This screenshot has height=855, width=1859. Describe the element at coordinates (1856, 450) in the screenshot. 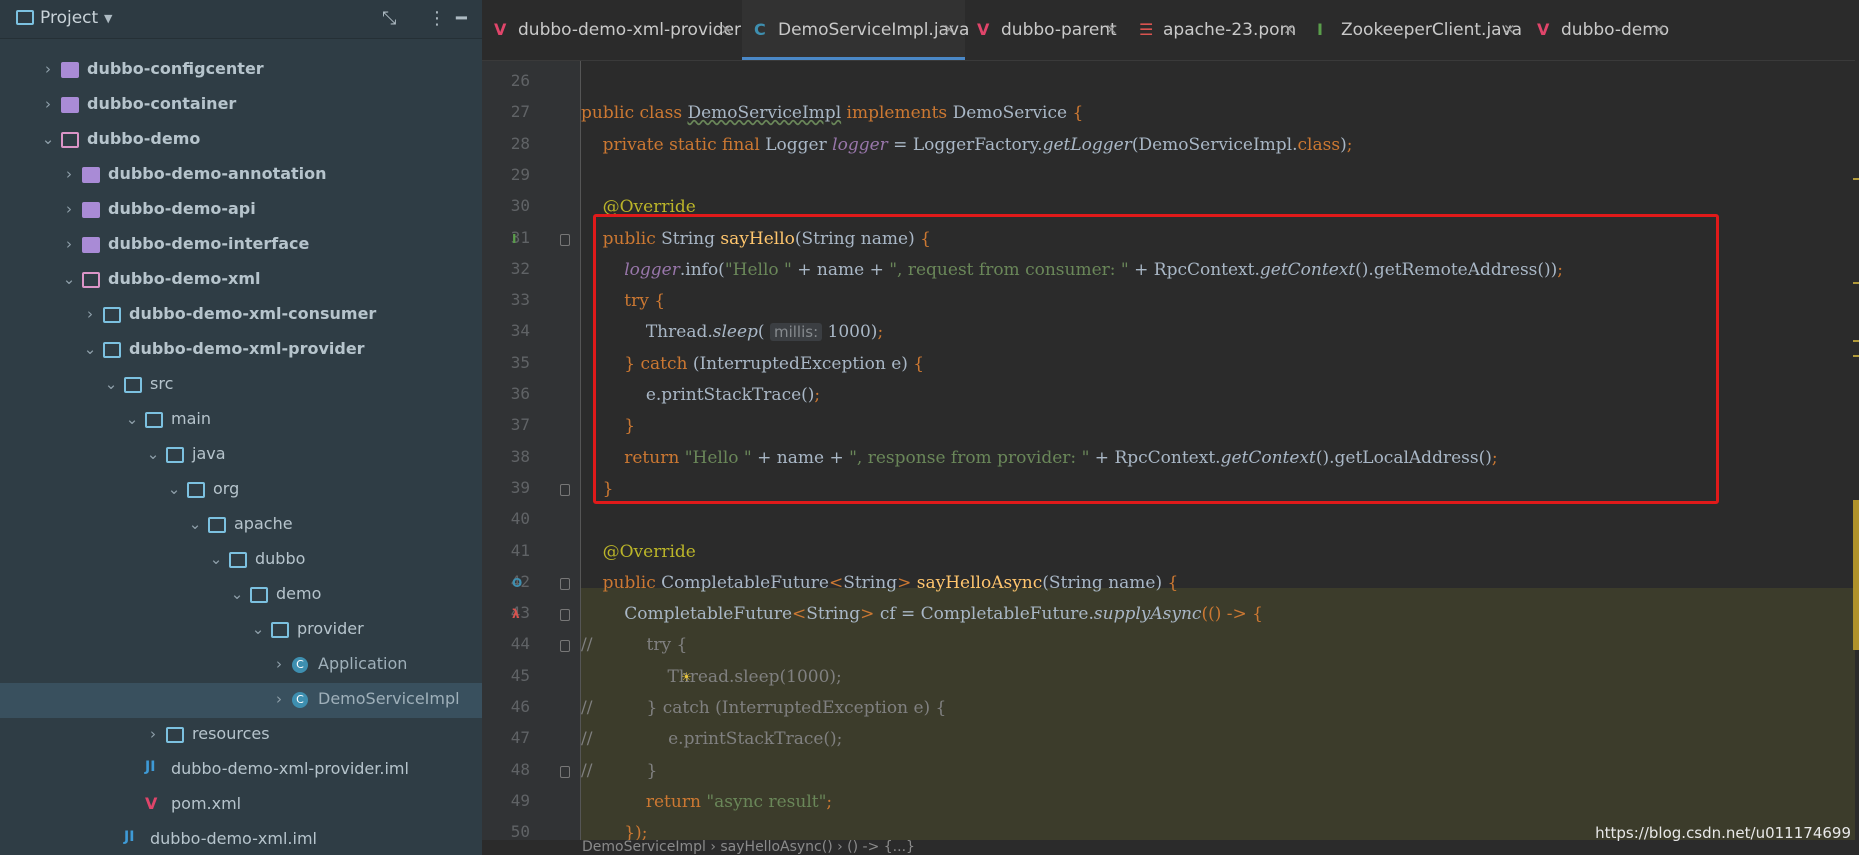

I see `editor-scrollbar` at that location.